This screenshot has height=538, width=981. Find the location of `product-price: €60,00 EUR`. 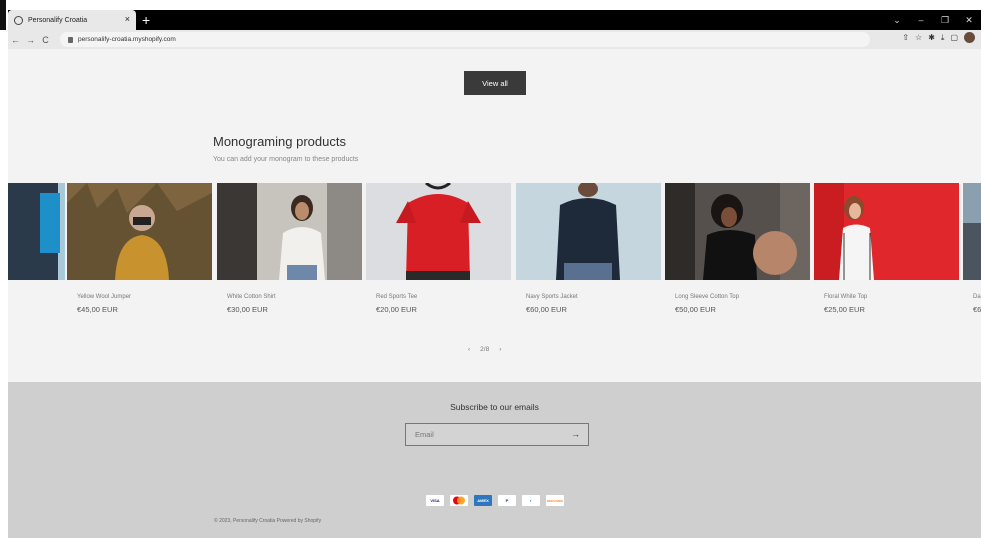

product-price: €60,00 EUR is located at coordinates (546, 309).